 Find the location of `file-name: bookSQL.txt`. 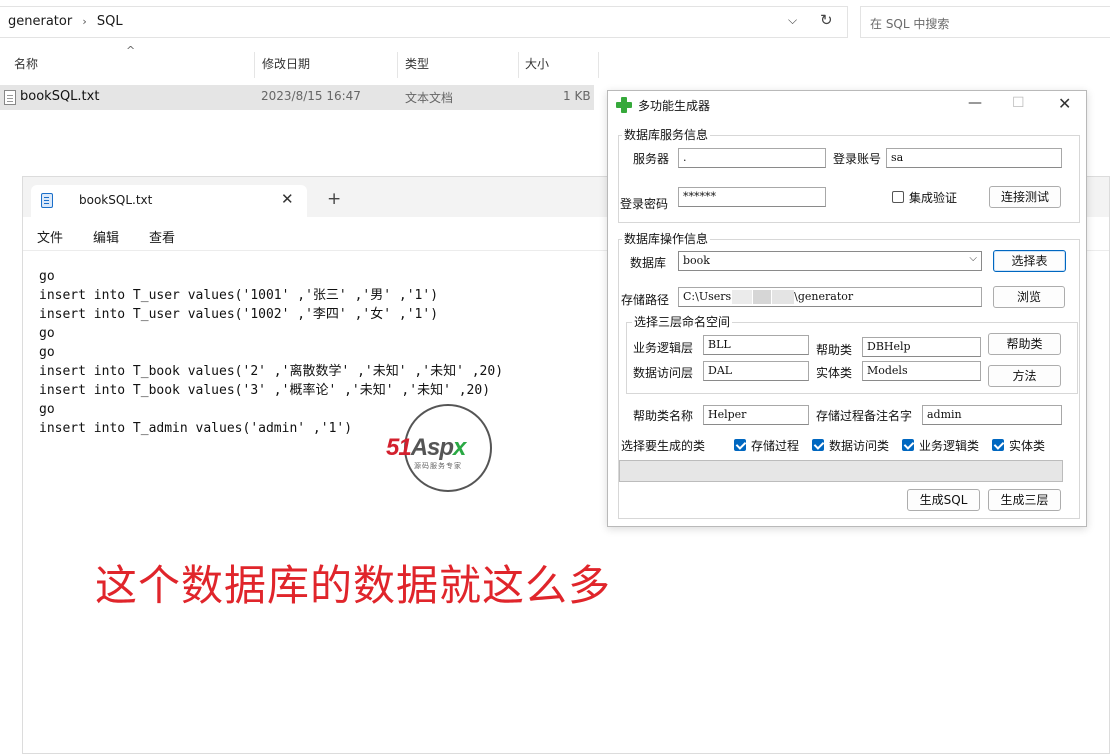

file-name: bookSQL.txt is located at coordinates (60, 96).